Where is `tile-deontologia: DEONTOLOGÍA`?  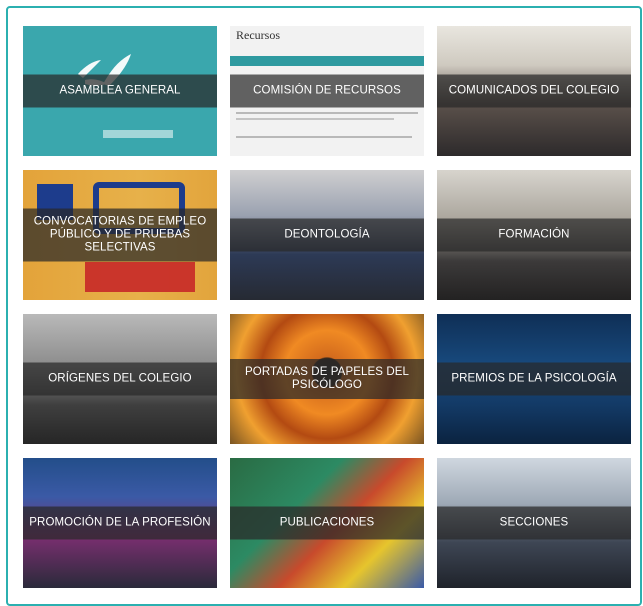 tile-deontologia: DEONTOLOGÍA is located at coordinates (327, 235).